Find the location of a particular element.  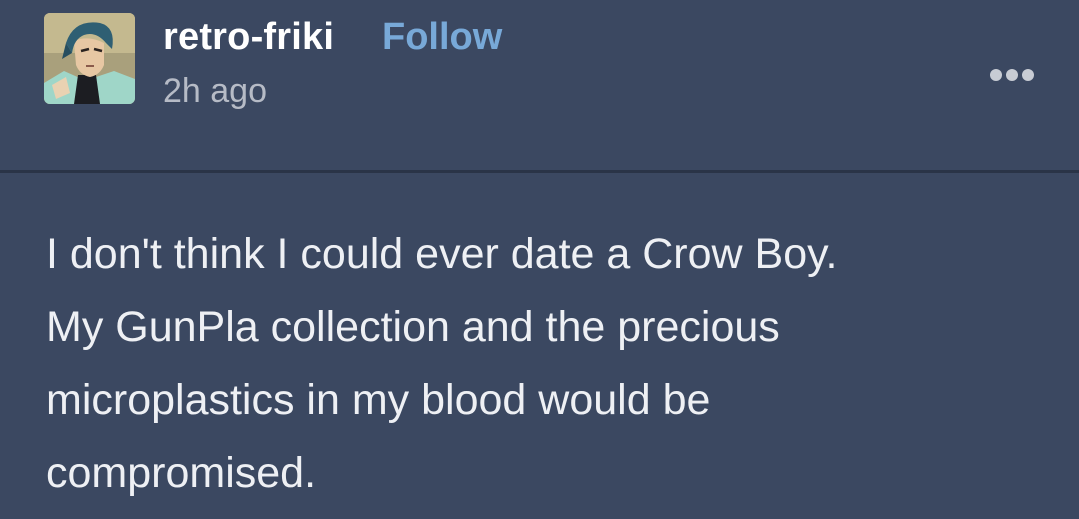

post-timestamp: 2h ago is located at coordinates (215, 91).